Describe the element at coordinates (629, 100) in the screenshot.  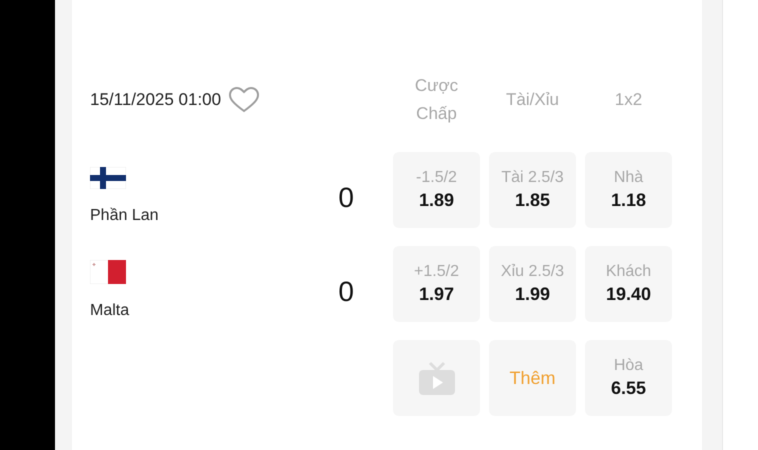
I see `column-header: 1x2` at that location.